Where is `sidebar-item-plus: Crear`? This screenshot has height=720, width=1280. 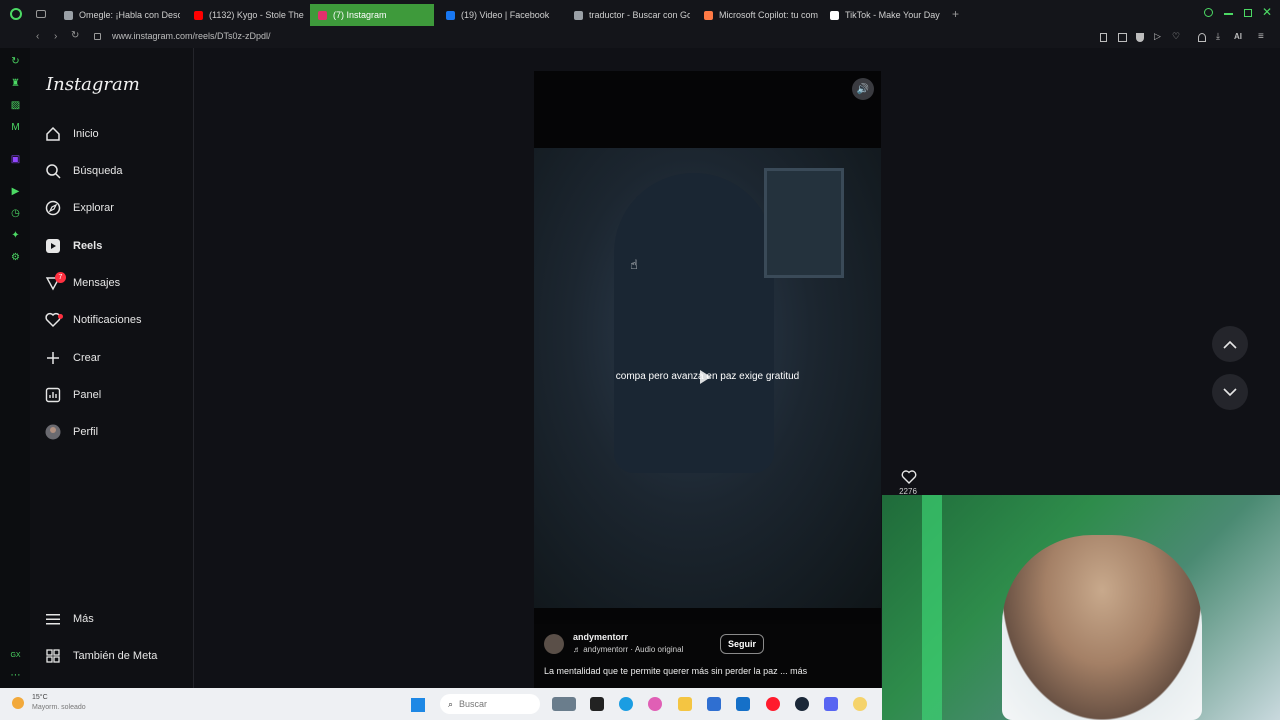 sidebar-item-plus: Crear is located at coordinates (114, 358).